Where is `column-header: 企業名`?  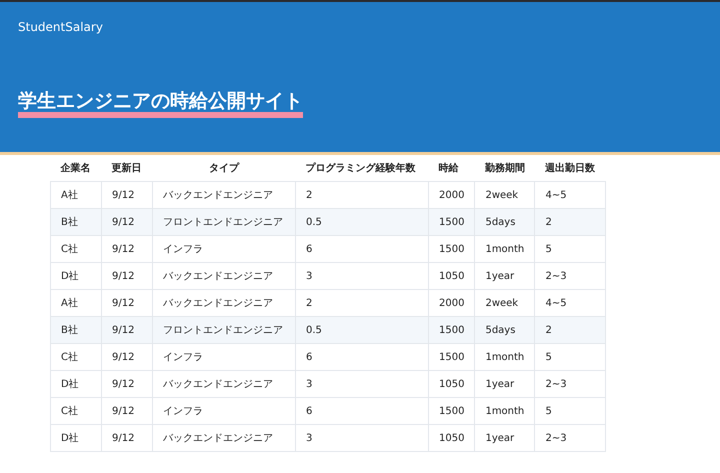 column-header: 企業名 is located at coordinates (76, 168).